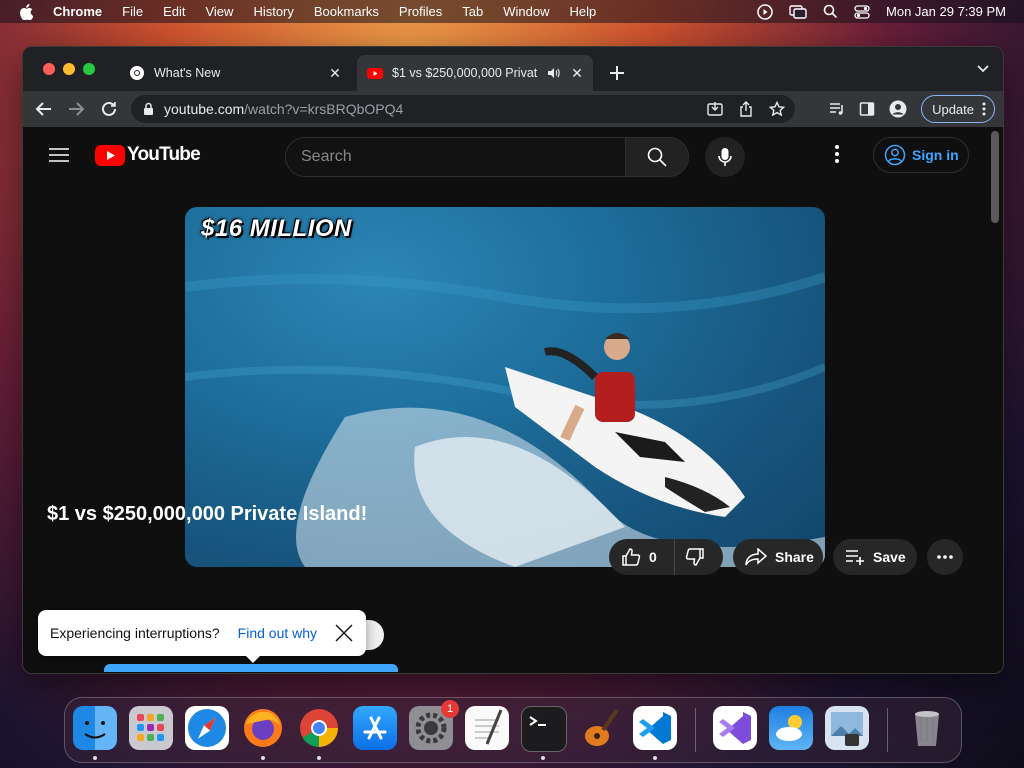 This screenshot has width=1024, height=768. Describe the element at coordinates (95, 728) in the screenshot. I see `finder-icon` at that location.